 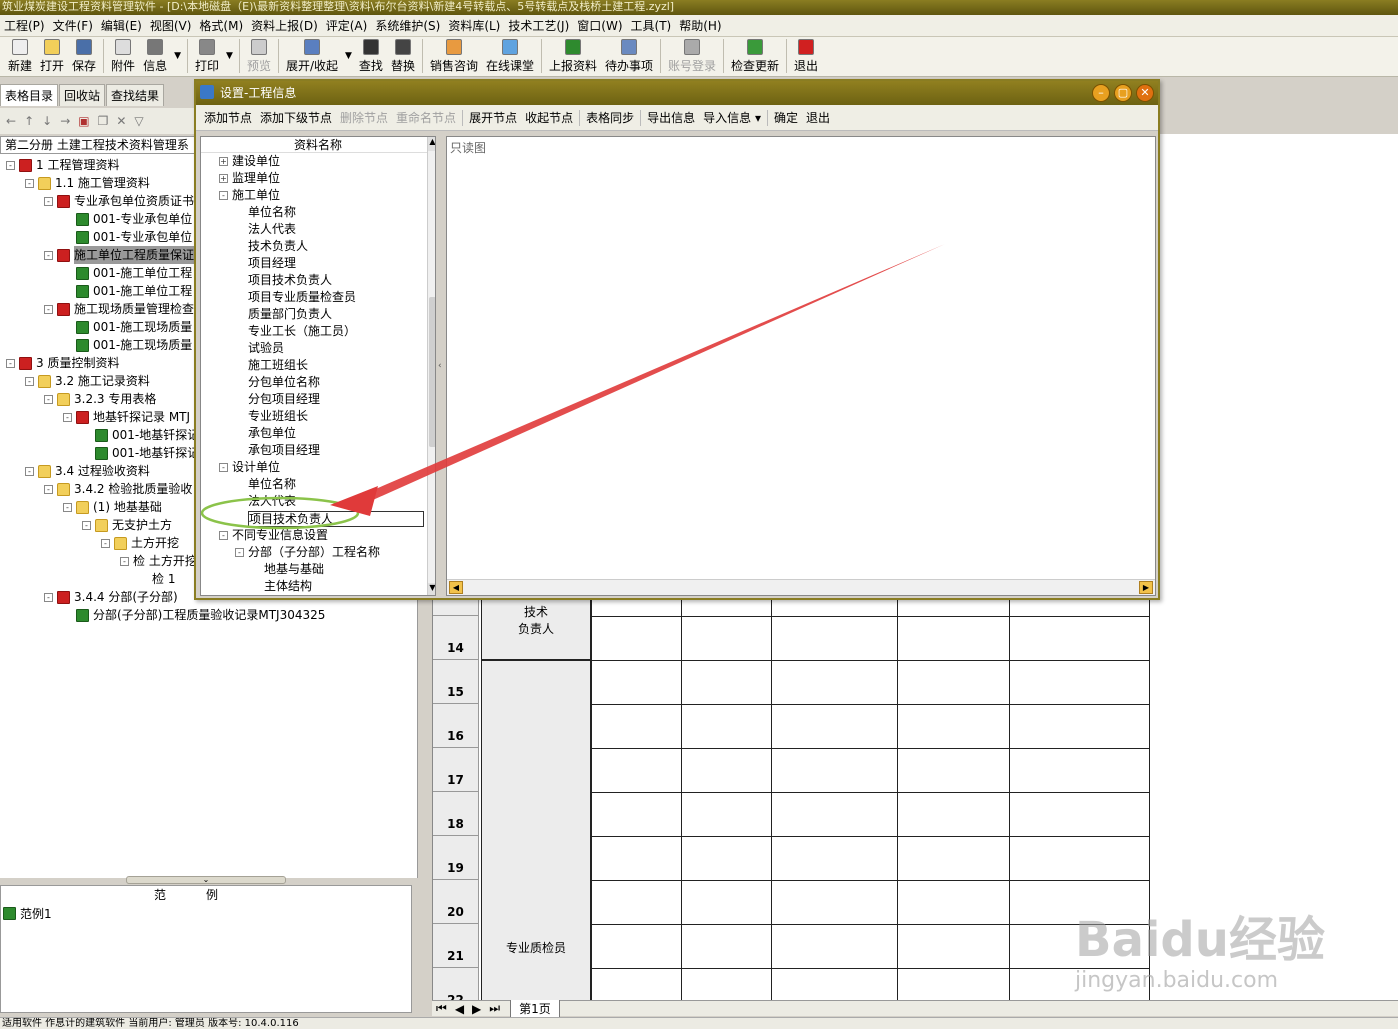 I want to click on dialog-tool-button: 重命名节点, so click(x=426, y=117).